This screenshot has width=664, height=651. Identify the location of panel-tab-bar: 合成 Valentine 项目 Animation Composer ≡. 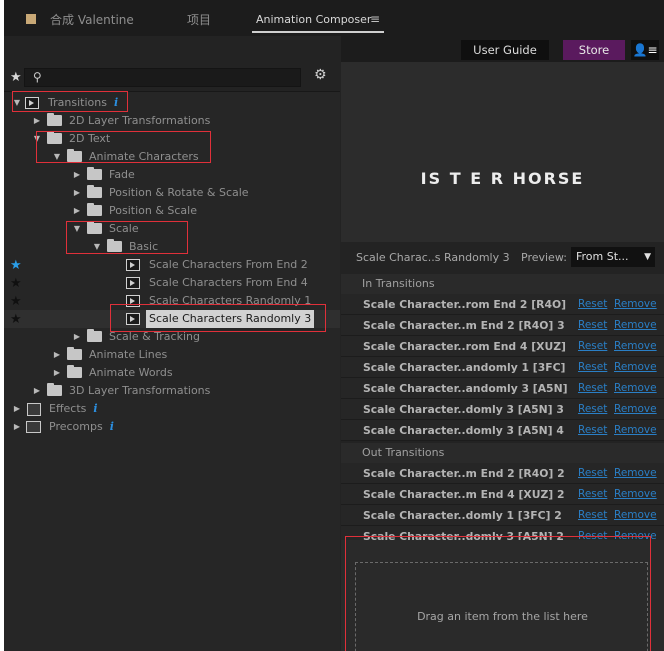
(334, 18).